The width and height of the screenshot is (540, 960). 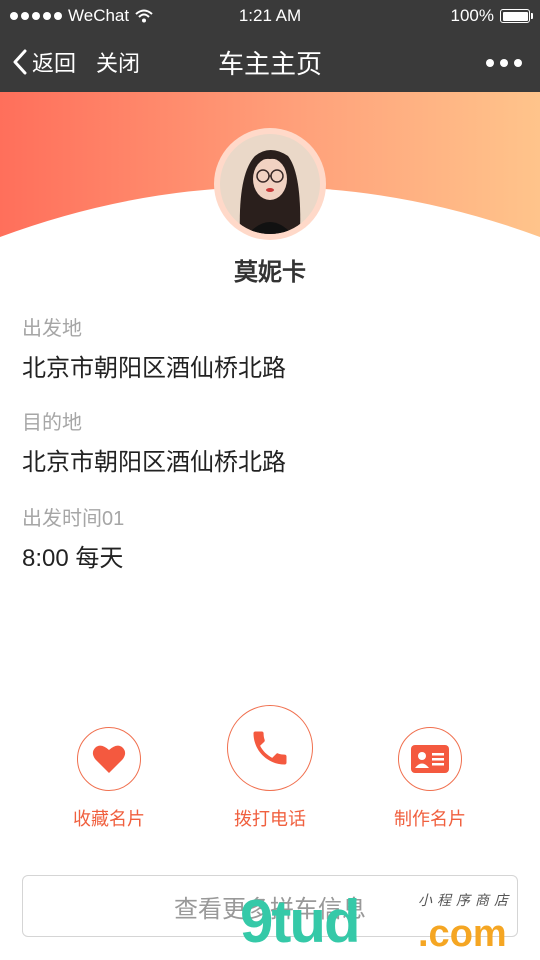 I want to click on back-button: 返回, so click(x=44, y=62).